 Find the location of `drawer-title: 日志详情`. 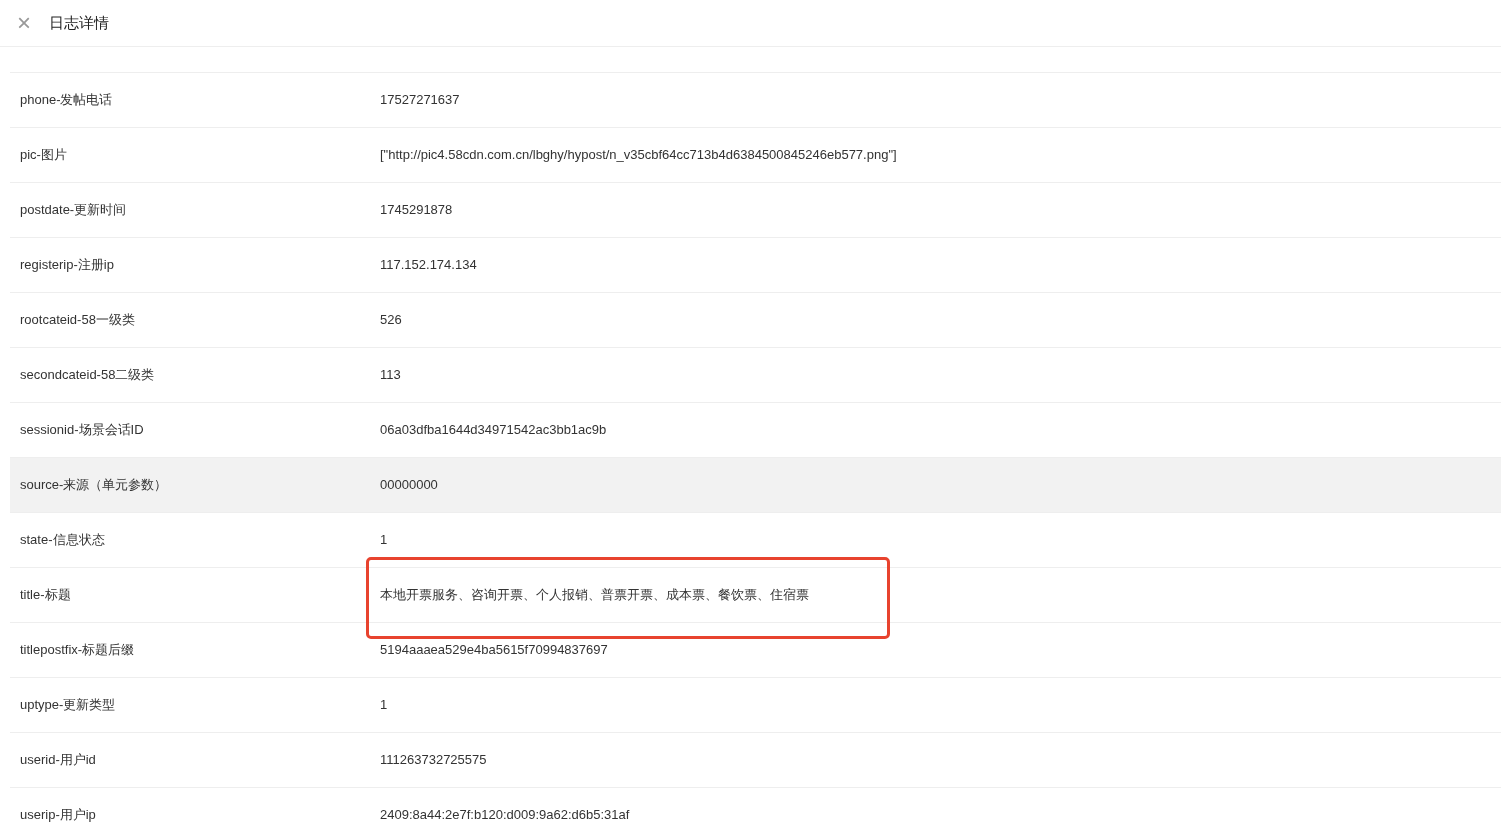

drawer-title: 日志详情 is located at coordinates (79, 22).